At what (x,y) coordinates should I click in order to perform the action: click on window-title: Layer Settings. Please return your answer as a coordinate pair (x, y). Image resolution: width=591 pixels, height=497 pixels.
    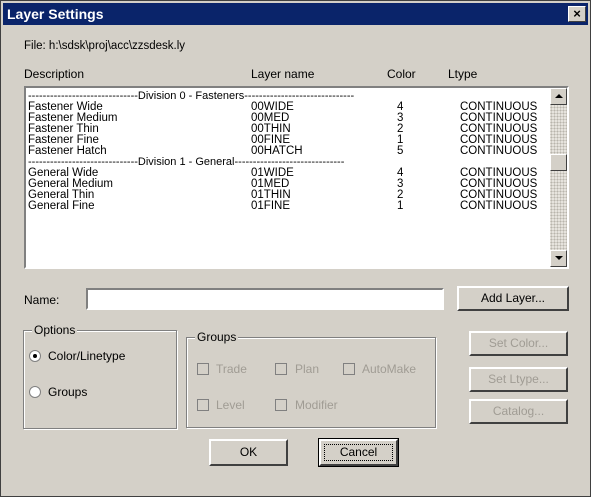
    Looking at the image, I should click on (55, 14).